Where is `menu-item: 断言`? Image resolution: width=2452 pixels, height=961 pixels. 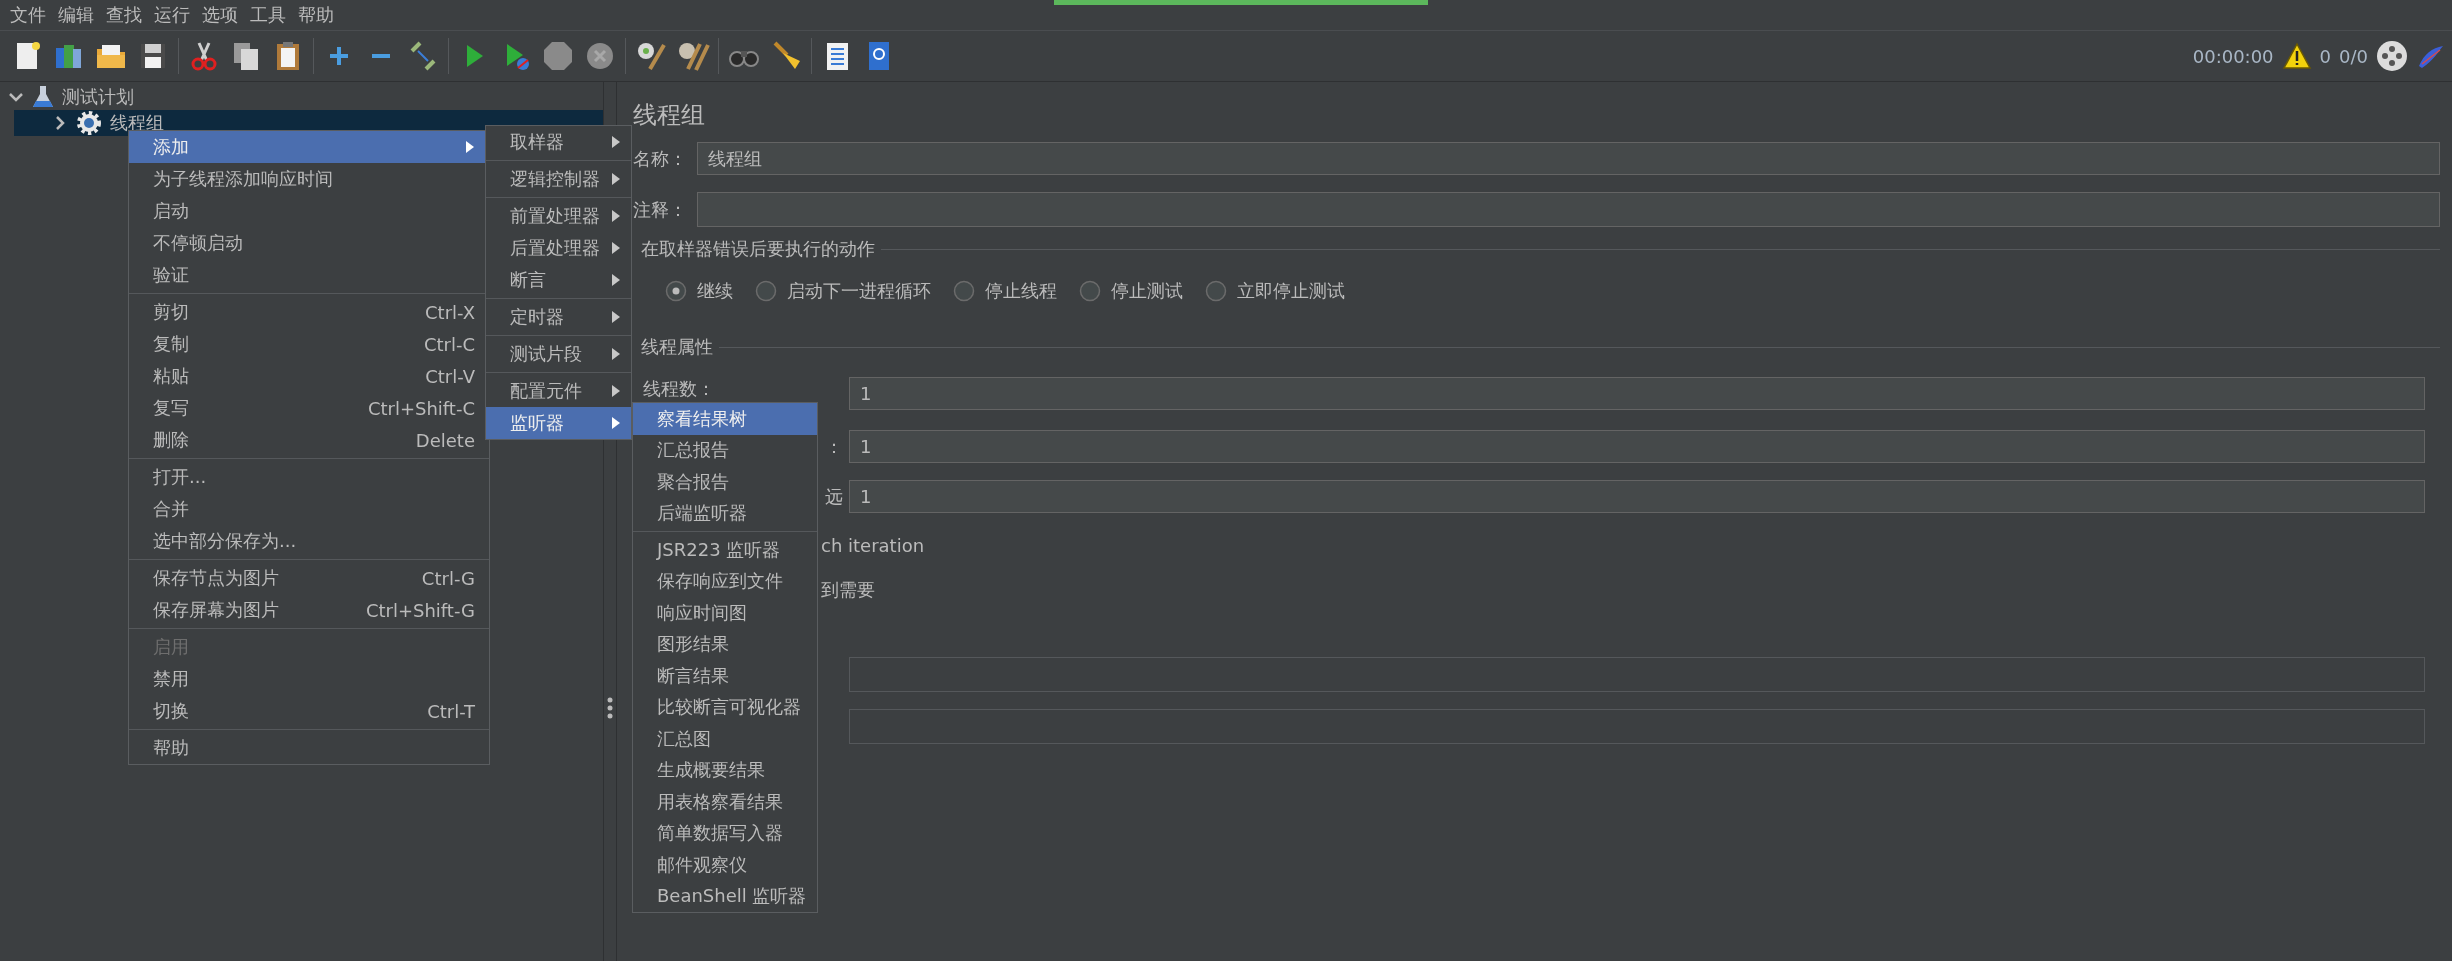 menu-item: 断言 is located at coordinates (558, 280).